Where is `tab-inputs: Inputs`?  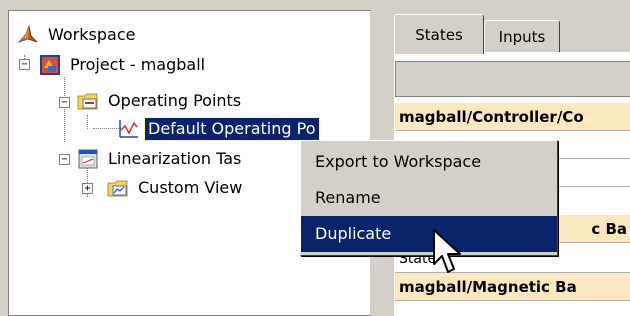 tab-inputs: Inputs is located at coordinates (522, 36).